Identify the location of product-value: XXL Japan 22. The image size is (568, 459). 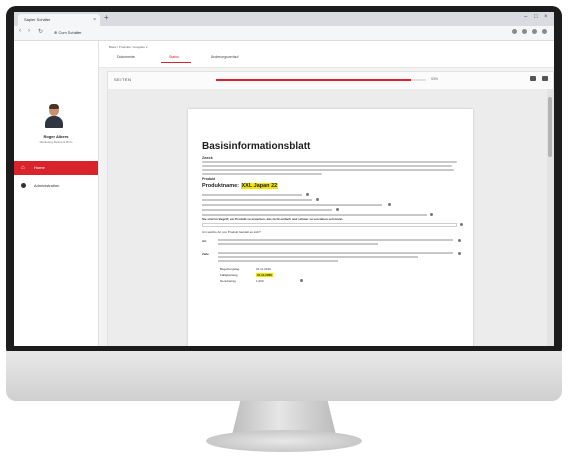
(259, 186).